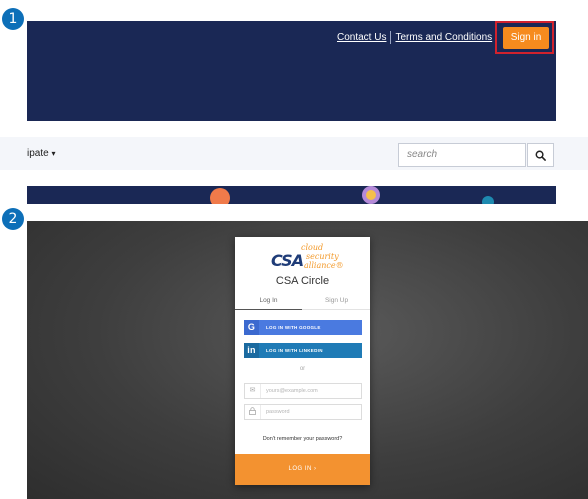 This screenshot has height=499, width=588. Describe the element at coordinates (302, 469) in the screenshot. I see `log-in-button: LOG IN ›` at that location.